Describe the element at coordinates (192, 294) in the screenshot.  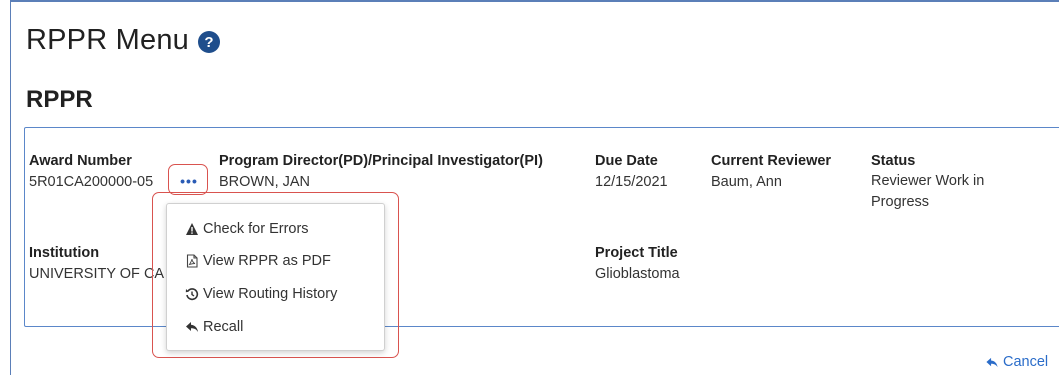
I see `history-icon` at that location.